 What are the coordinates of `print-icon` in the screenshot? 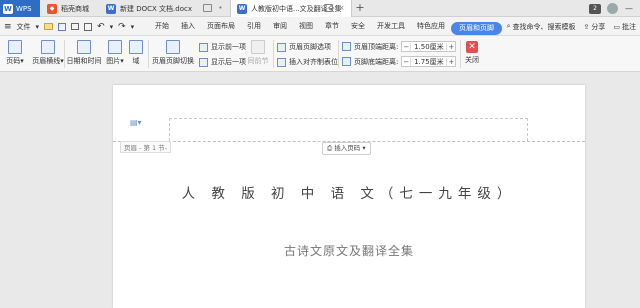 It's located at (75, 26).